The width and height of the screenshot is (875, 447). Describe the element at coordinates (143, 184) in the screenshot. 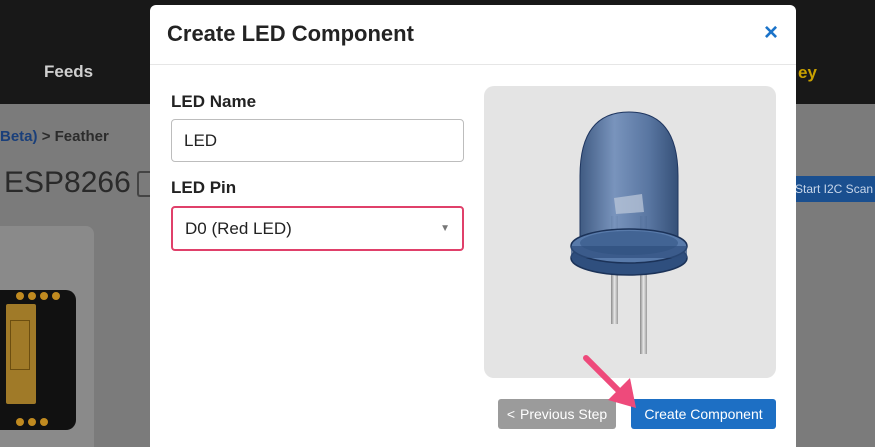

I see `edit-icon` at that location.